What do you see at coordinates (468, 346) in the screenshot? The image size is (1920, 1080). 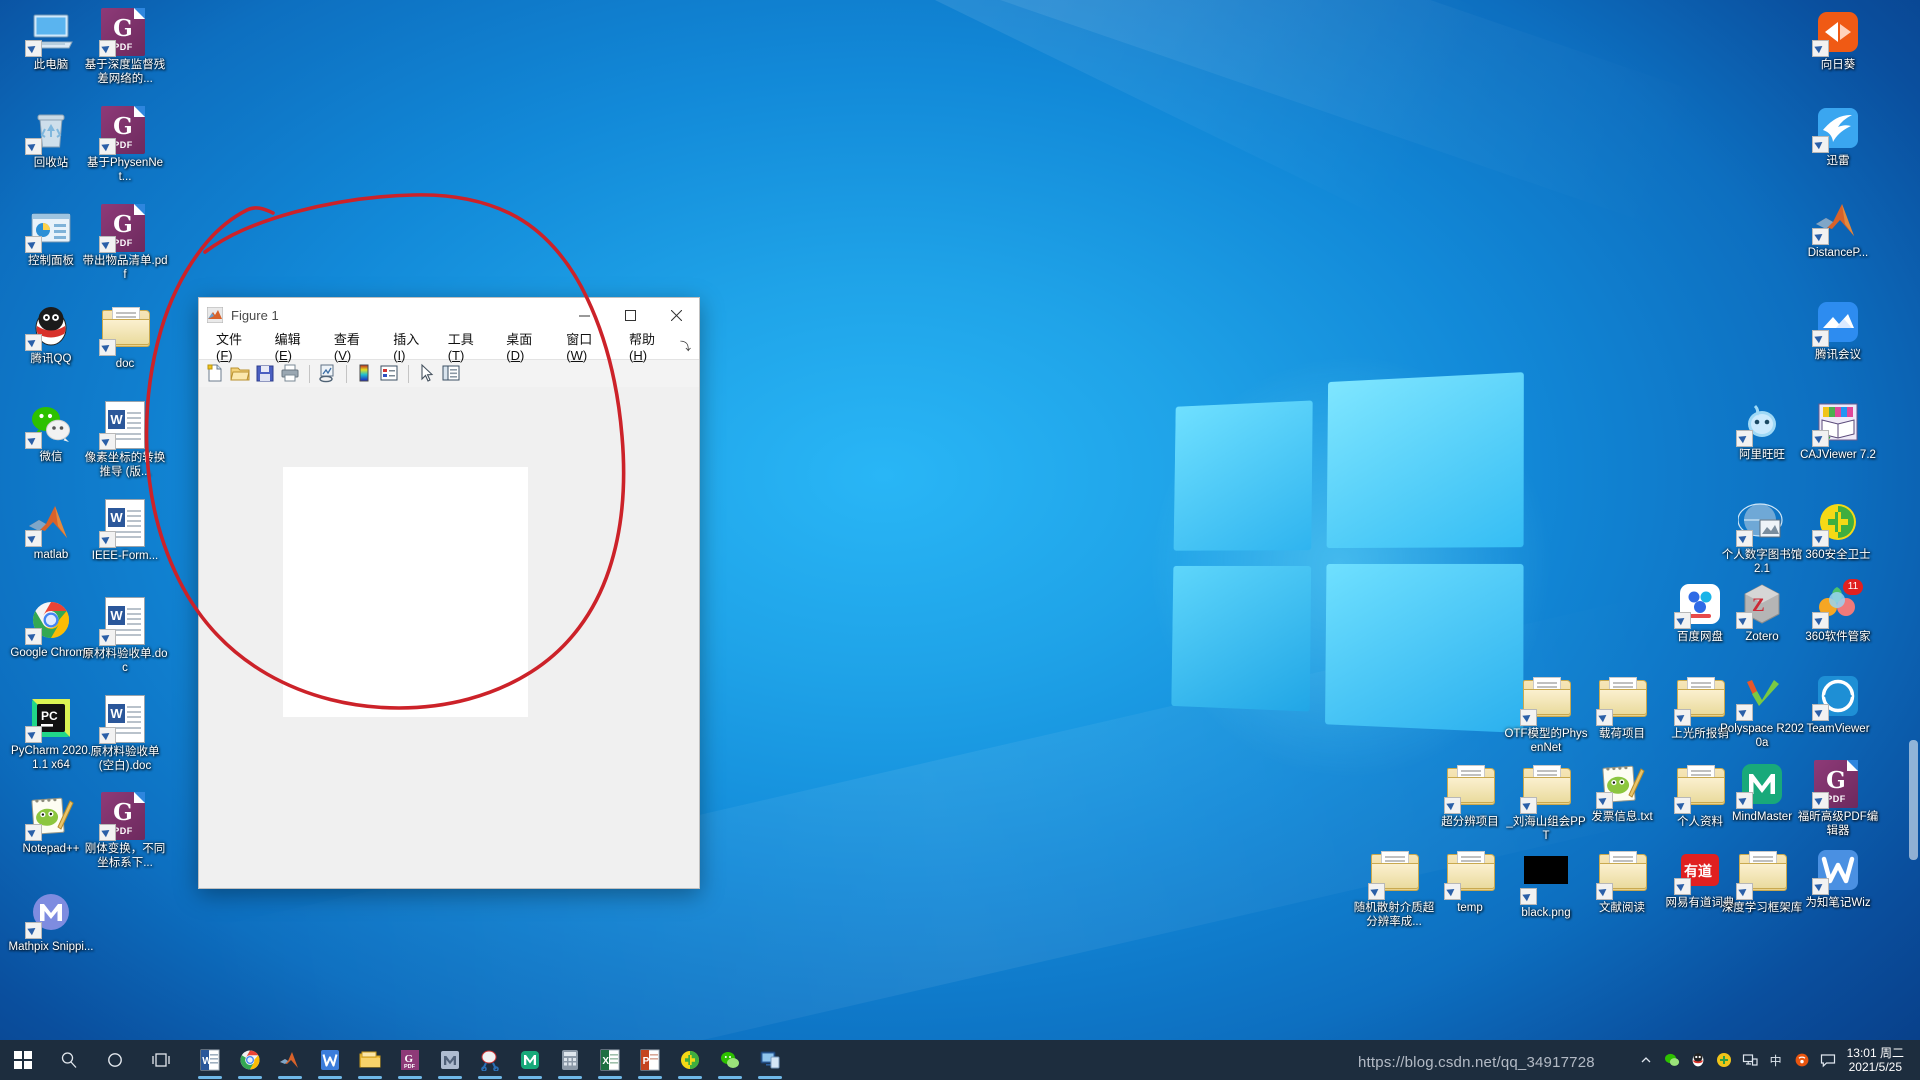 I see `menu-tools: 工具(T)` at bounding box center [468, 346].